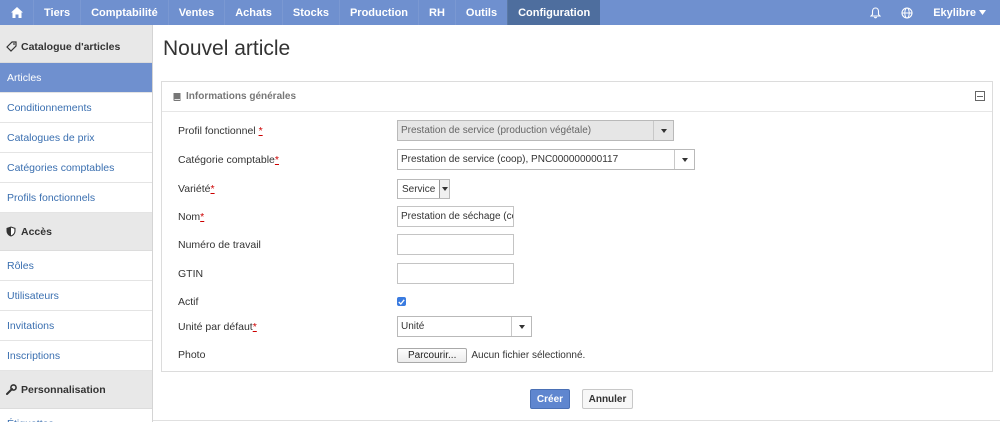 Image resolution: width=1000 pixels, height=422 pixels. What do you see at coordinates (11, 231) in the screenshot?
I see `shield-icon` at bounding box center [11, 231].